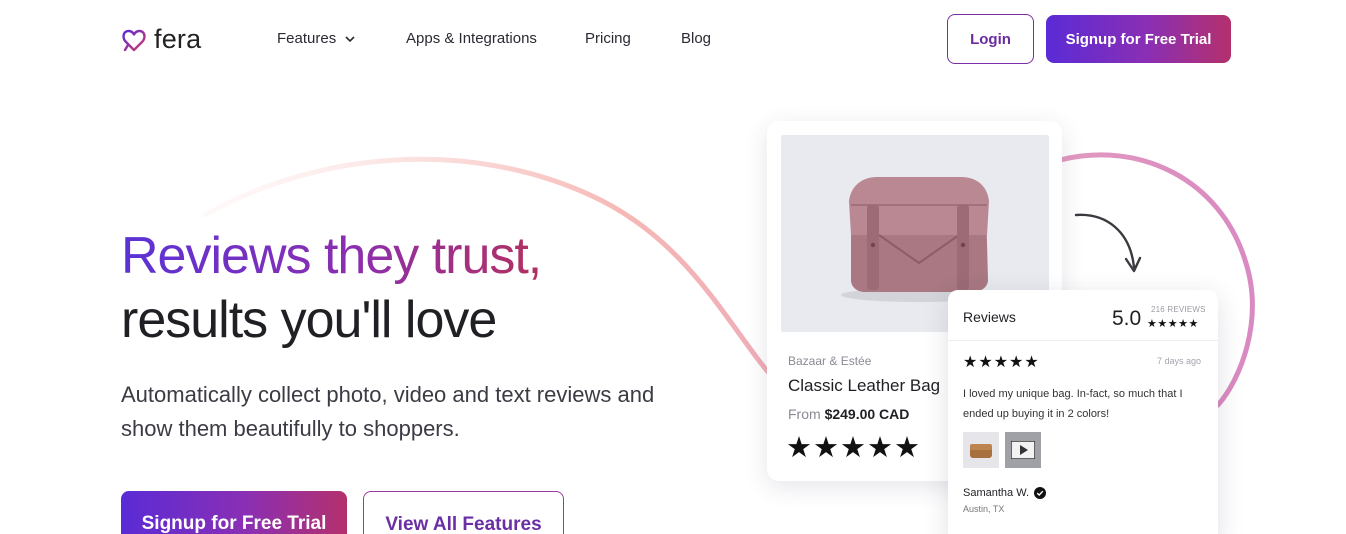 The width and height of the screenshot is (1346, 534). What do you see at coordinates (989, 317) in the screenshot?
I see `reviews-title: Reviews` at bounding box center [989, 317].